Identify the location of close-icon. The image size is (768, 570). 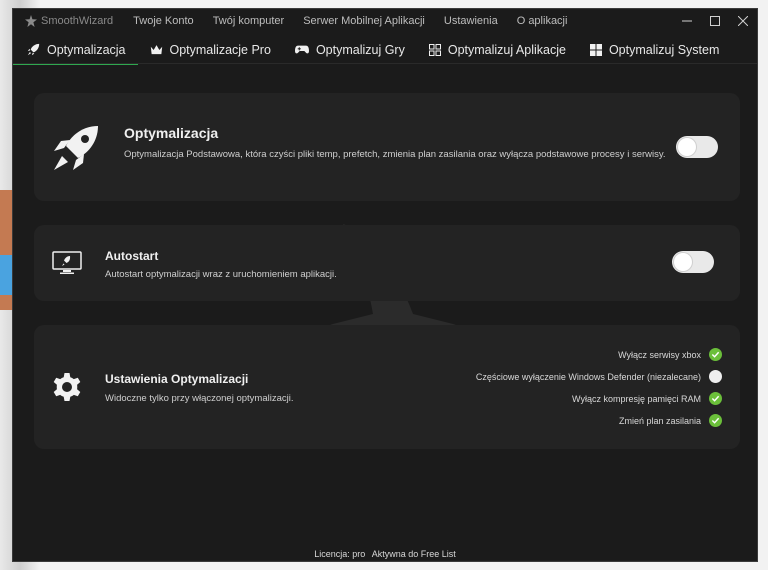
(743, 21).